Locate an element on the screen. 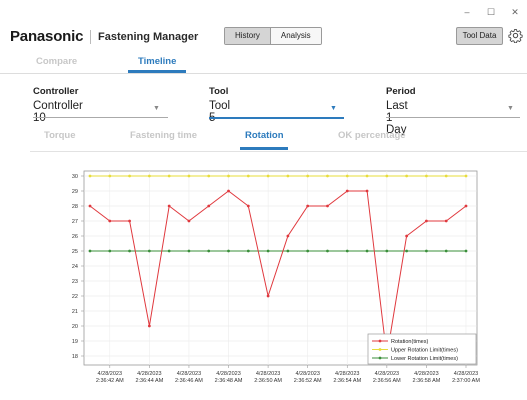 The width and height of the screenshot is (527, 400). x-tick-label: 2:36:56 AM is located at coordinates (387, 381).